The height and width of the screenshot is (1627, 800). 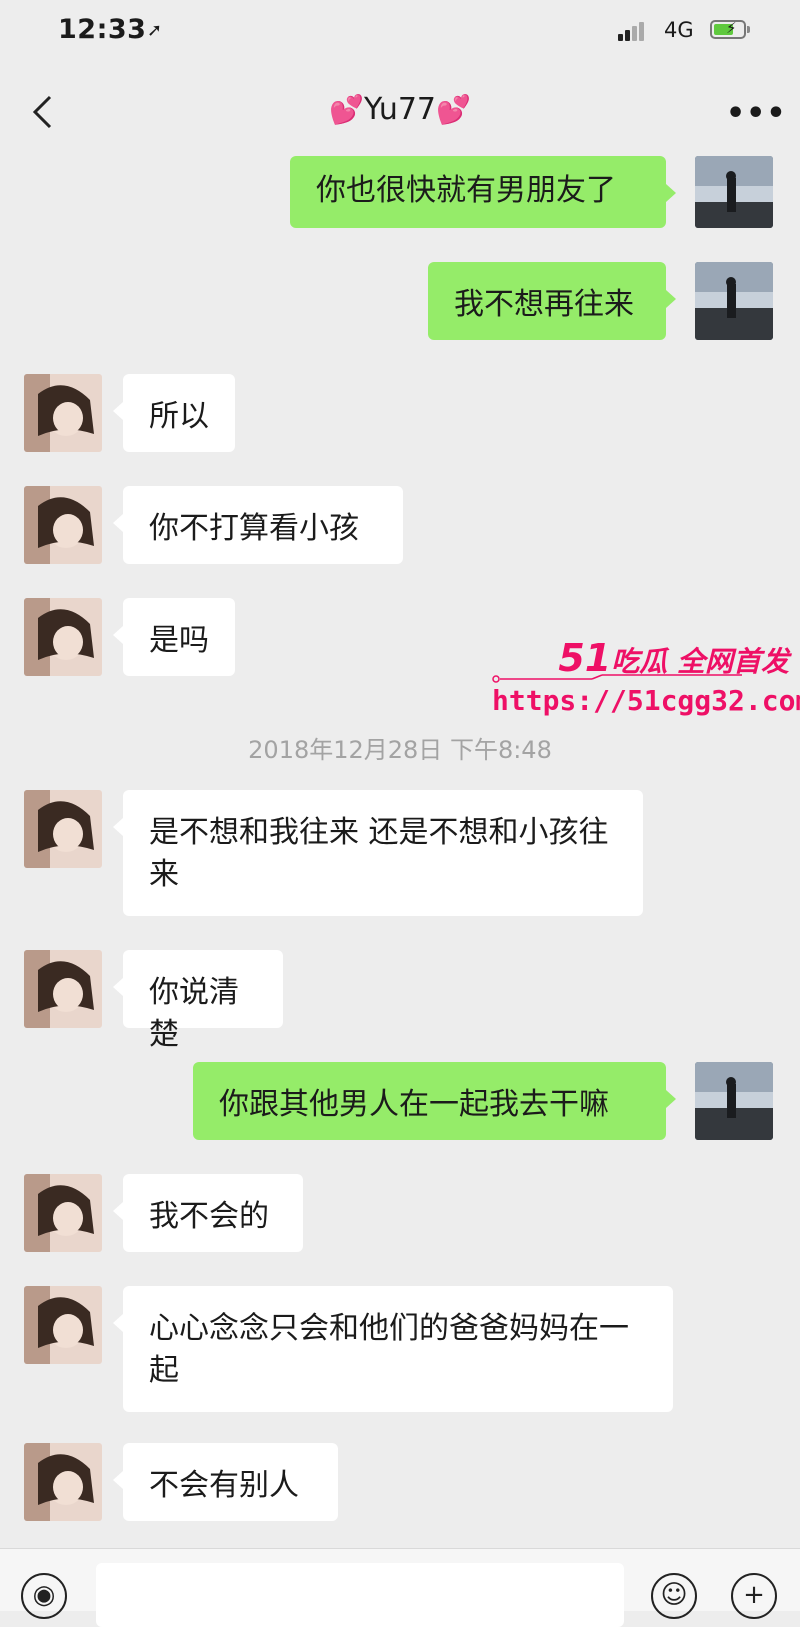 What do you see at coordinates (102, 29) in the screenshot?
I see `status-time: 12:33` at bounding box center [102, 29].